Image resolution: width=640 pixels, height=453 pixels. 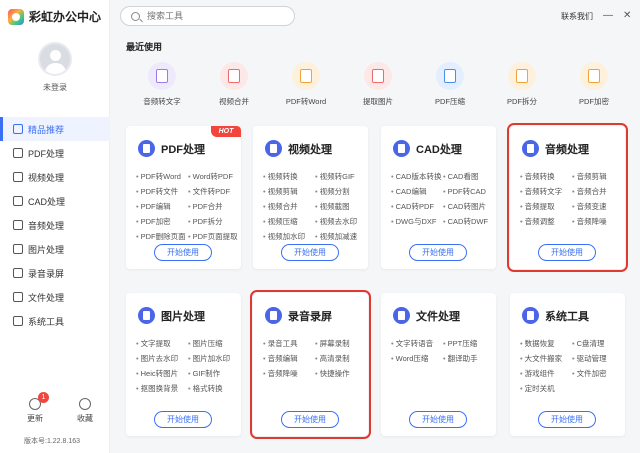 What do you see at coordinates (546, 343) in the screenshot?
I see `card-tool-item: 数据恢复` at bounding box center [546, 343].